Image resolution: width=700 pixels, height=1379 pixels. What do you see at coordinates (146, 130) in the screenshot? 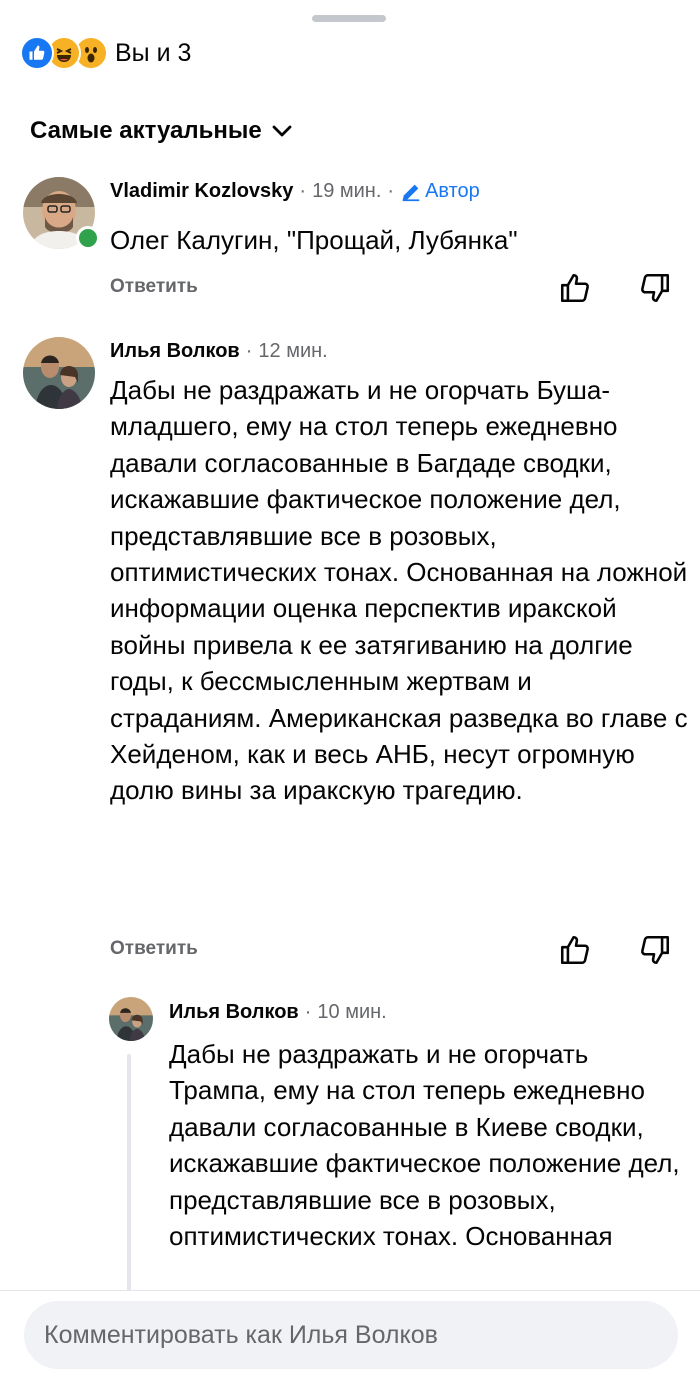
I see `sort-label: Самые актуальные` at bounding box center [146, 130].